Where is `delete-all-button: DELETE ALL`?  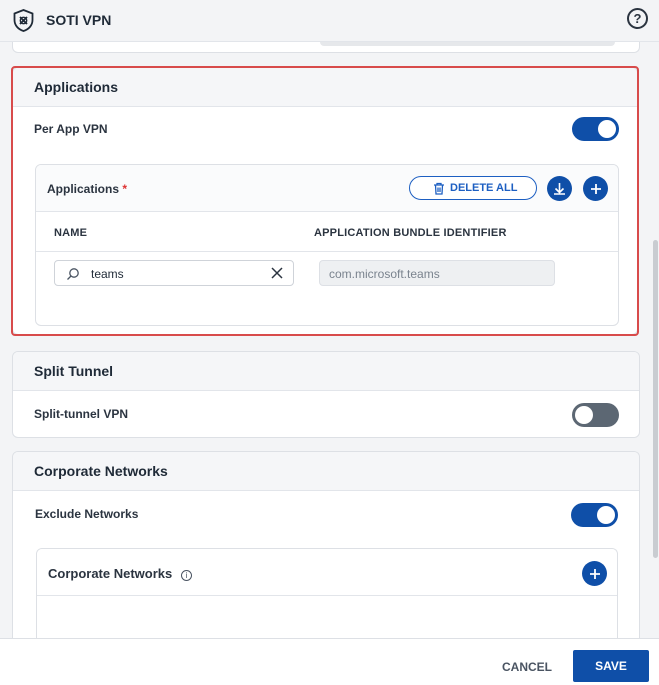
delete-all-button: DELETE ALL is located at coordinates (473, 188).